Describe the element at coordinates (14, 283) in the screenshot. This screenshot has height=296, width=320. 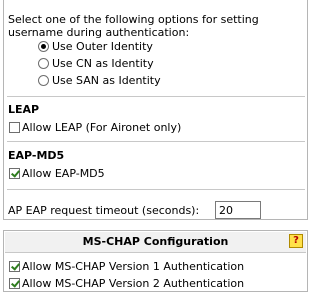
I see `ms-chap-v2-checkbox` at that location.